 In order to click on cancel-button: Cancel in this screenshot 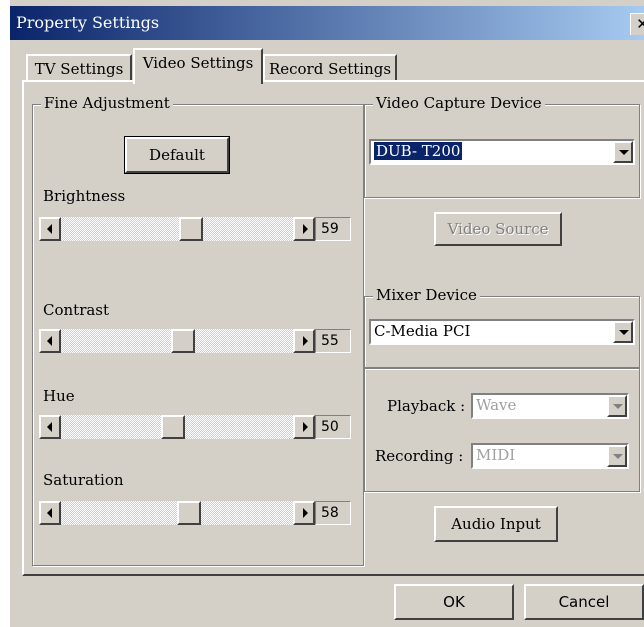, I will do `click(584, 602)`.